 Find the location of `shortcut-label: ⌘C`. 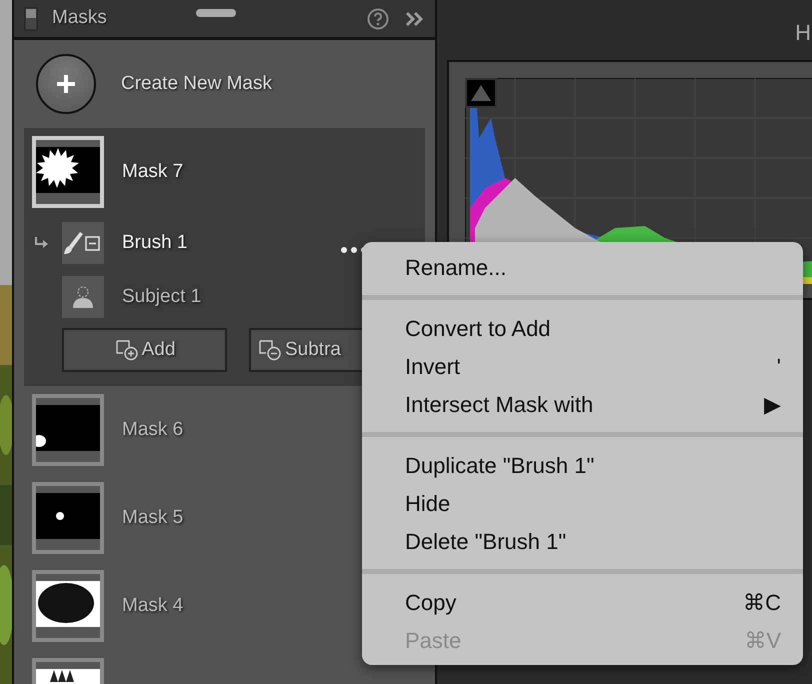

shortcut-label: ⌘C is located at coordinates (762, 602).